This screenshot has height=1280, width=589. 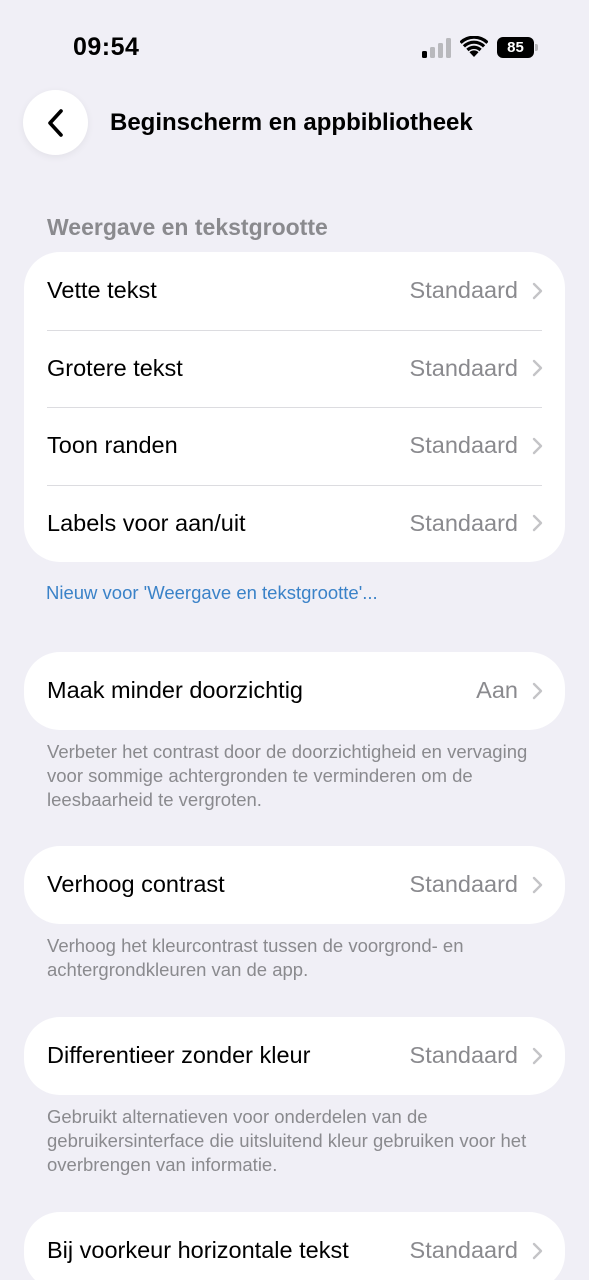 I want to click on row-label: Bij voorkeur horizontale tekst, so click(x=198, y=1250).